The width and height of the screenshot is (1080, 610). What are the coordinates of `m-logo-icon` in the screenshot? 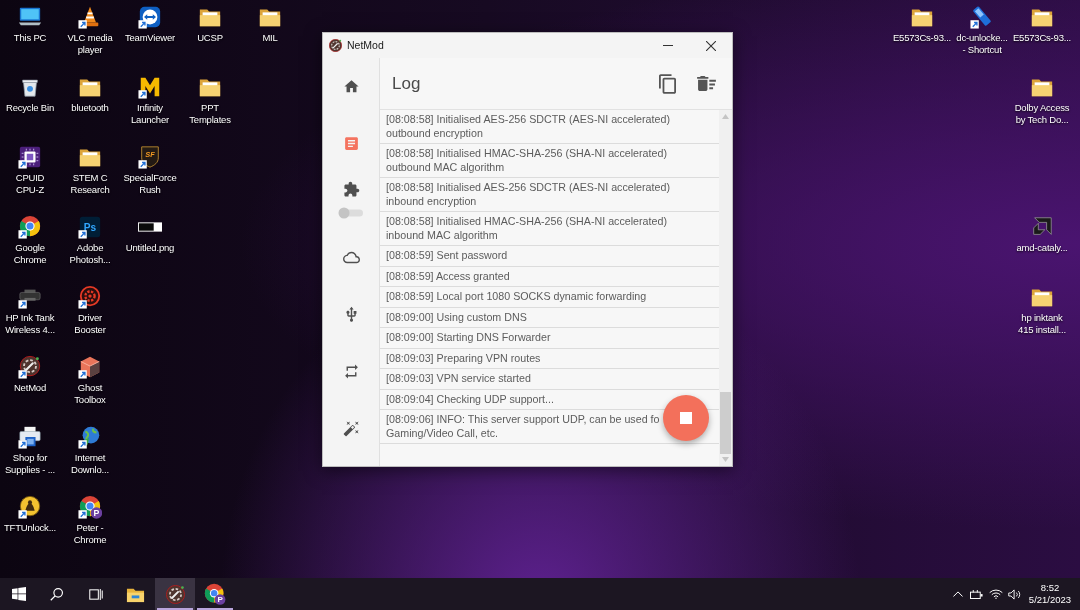 It's located at (150, 87).